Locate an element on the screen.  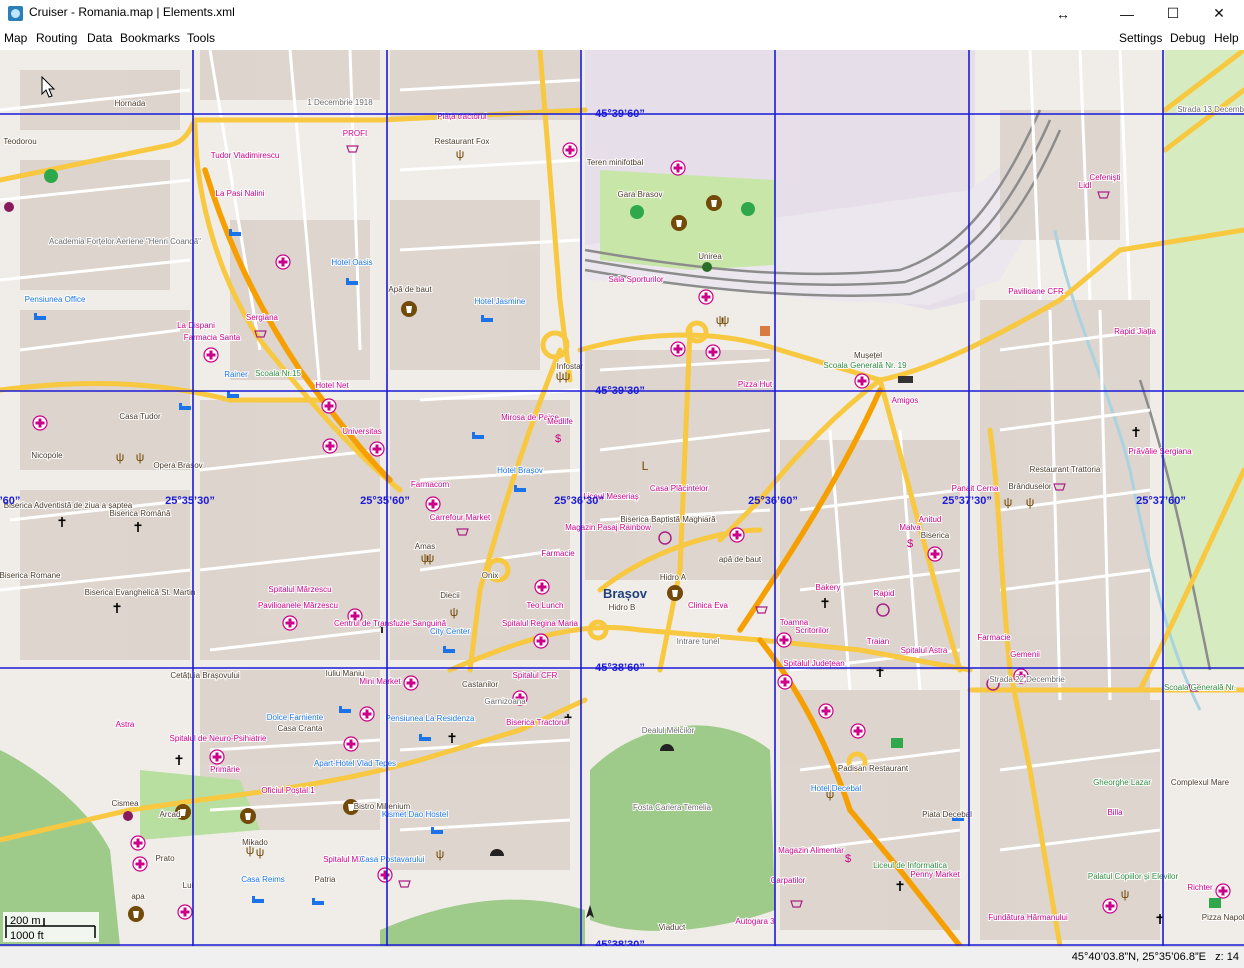
map-label: Hotel Oasis is located at coordinates (351, 262).